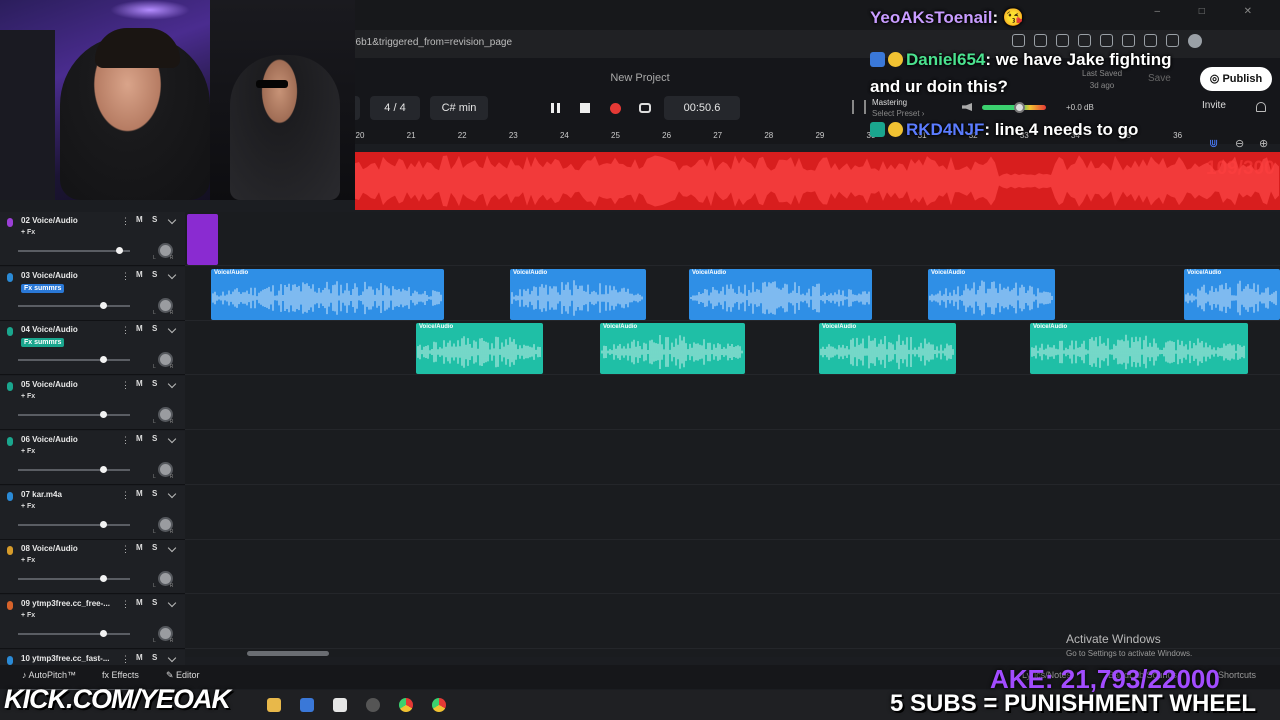 This screenshot has height=720, width=1280. What do you see at coordinates (859, 107) in the screenshot?
I see `mixer-icon` at bounding box center [859, 107].